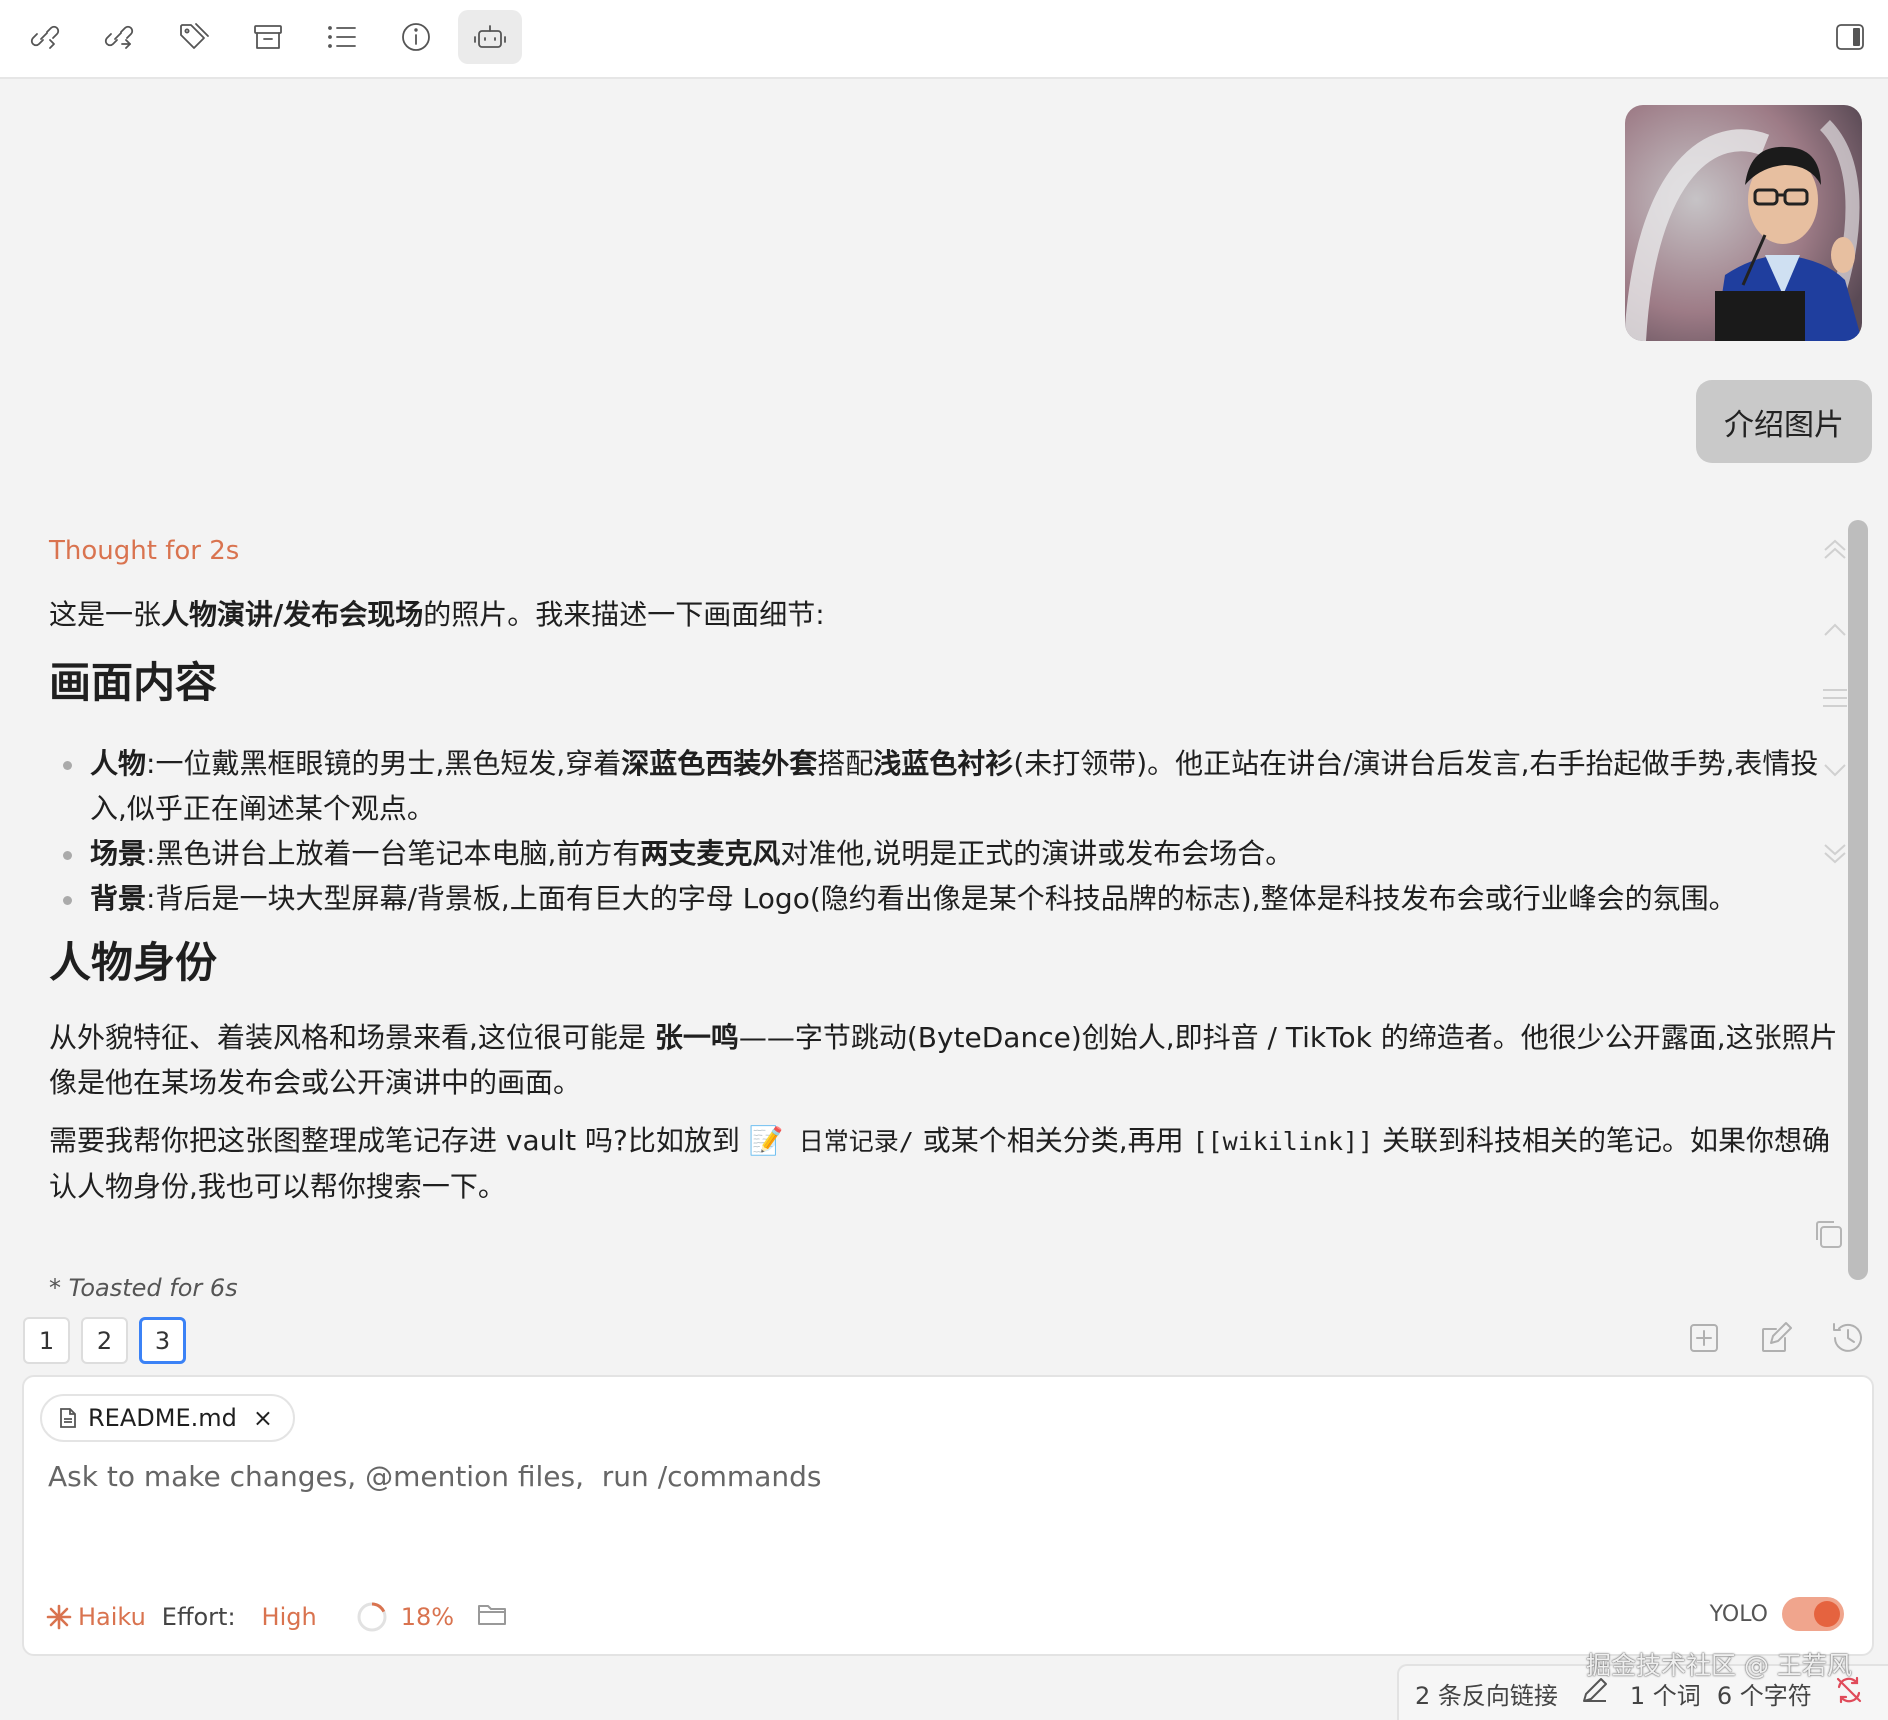 This screenshot has height=1720, width=1888. What do you see at coordinates (1719, 1665) in the screenshot?
I see `watermark: 掘金技术社区 @ 王若风` at bounding box center [1719, 1665].